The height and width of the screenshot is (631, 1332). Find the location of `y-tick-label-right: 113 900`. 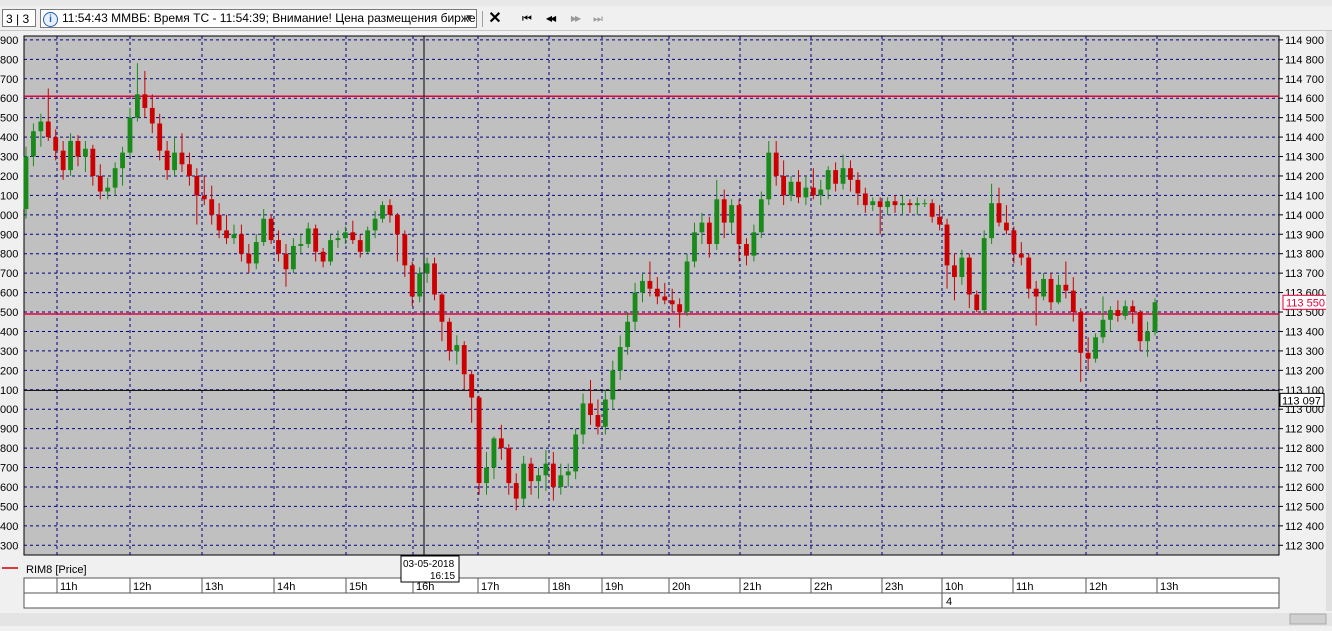

y-tick-label-right: 113 900 is located at coordinates (1304, 235).